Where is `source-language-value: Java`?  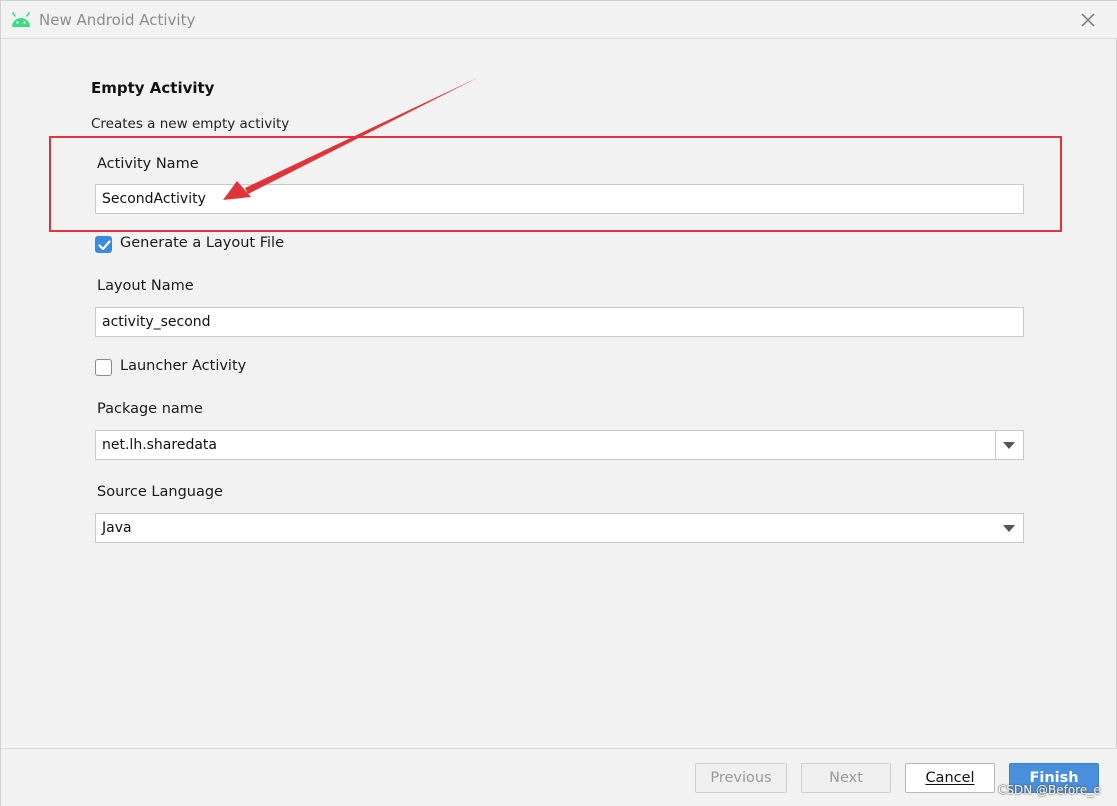 source-language-value: Java is located at coordinates (117, 528).